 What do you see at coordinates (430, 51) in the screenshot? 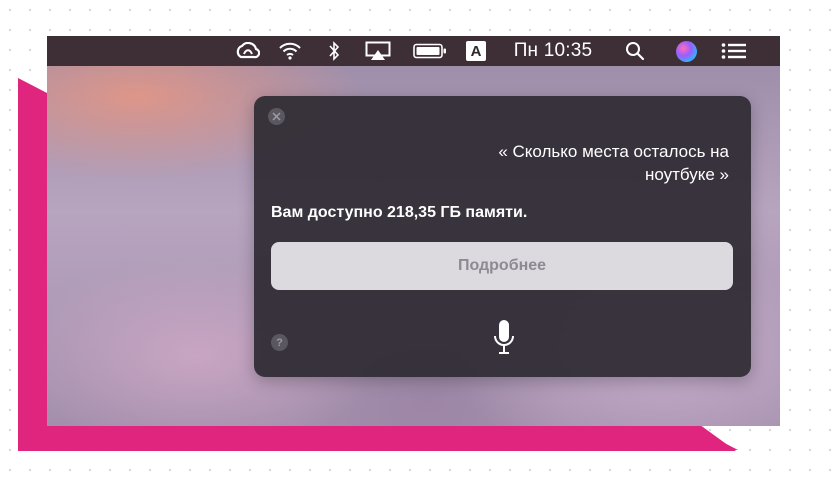
I see `battery-icon` at bounding box center [430, 51].